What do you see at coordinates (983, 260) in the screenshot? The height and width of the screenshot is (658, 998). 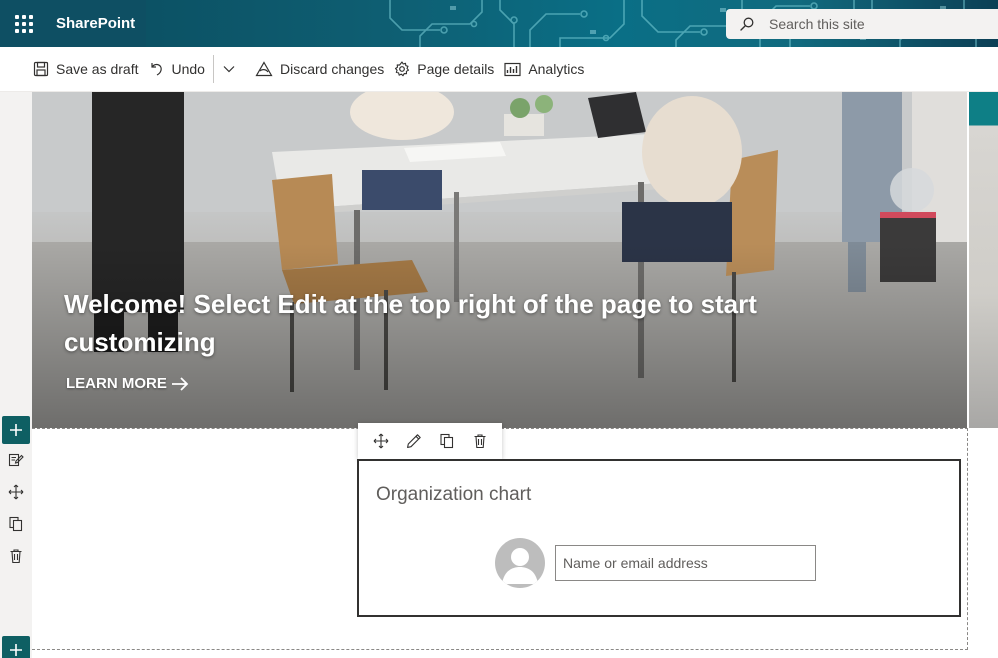 I see `hero-tile-secondary` at bounding box center [983, 260].